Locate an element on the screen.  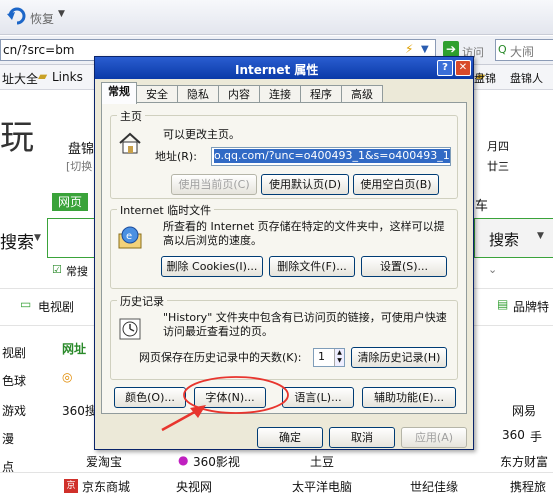
annotation-arrow-head is located at coordinates (198, 411).